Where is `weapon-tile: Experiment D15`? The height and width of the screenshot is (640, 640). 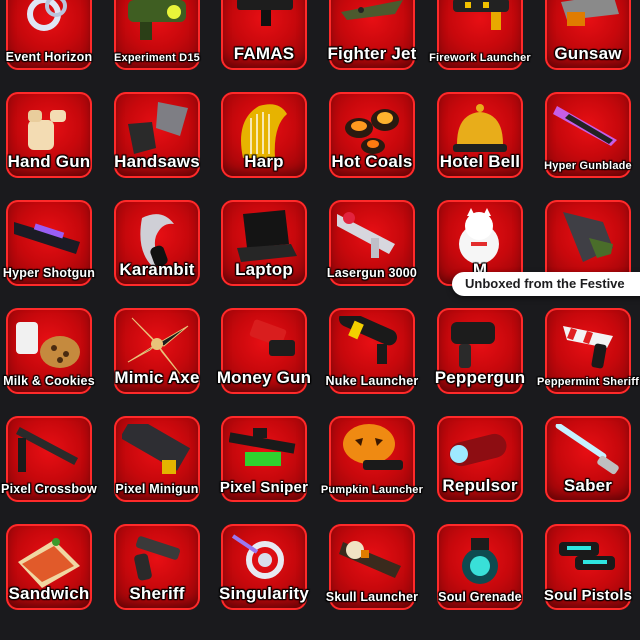 weapon-tile: Experiment D15 is located at coordinates (157, 35).